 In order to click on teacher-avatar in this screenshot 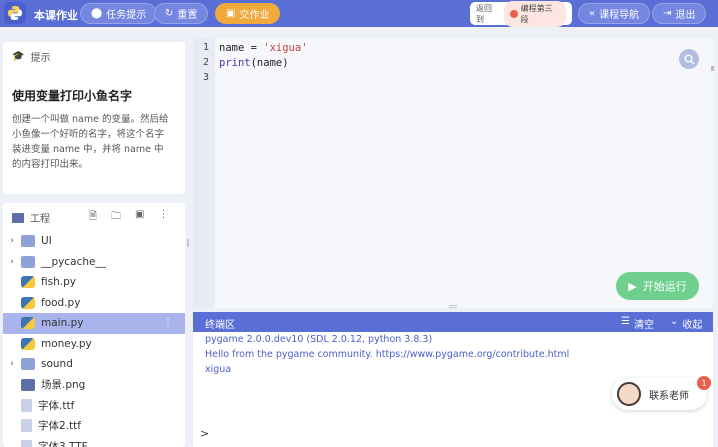, I will do `click(629, 394)`.